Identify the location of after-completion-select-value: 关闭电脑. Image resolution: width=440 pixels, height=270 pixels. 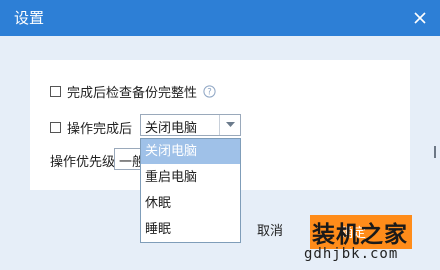
(171, 128).